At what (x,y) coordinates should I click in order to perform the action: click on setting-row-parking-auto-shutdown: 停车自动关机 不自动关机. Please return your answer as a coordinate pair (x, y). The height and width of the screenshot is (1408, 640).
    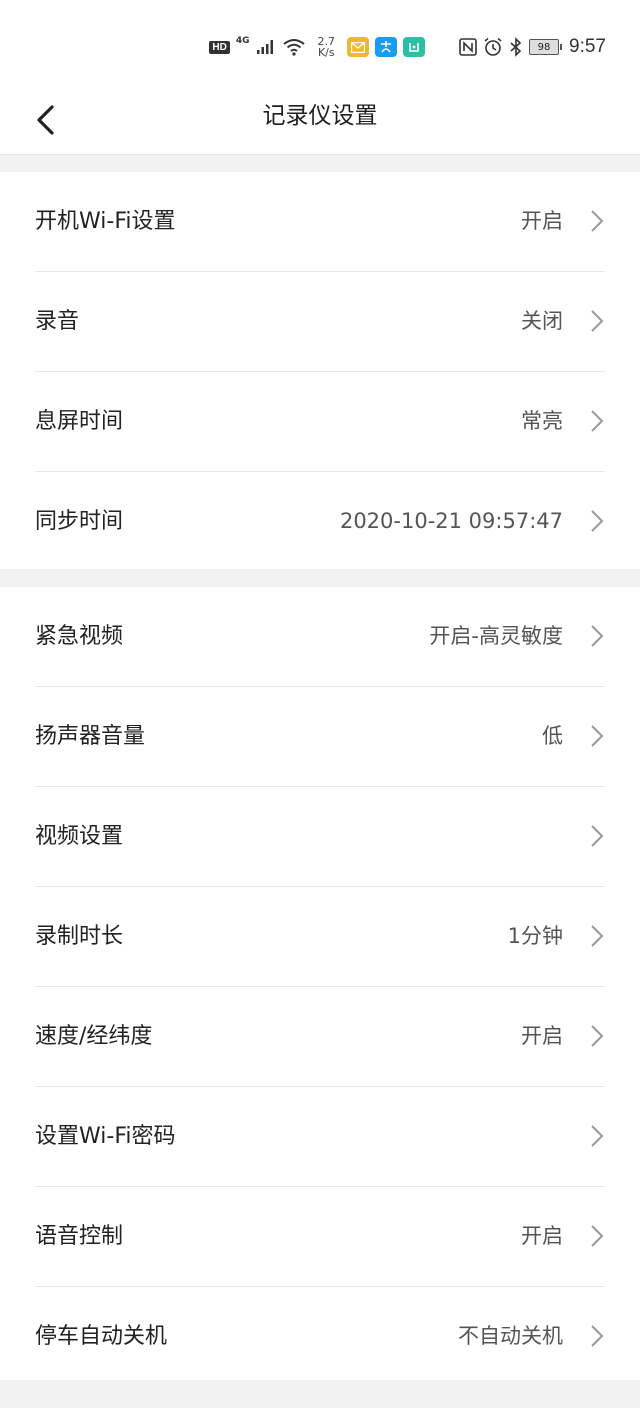
    Looking at the image, I should click on (320, 1336).